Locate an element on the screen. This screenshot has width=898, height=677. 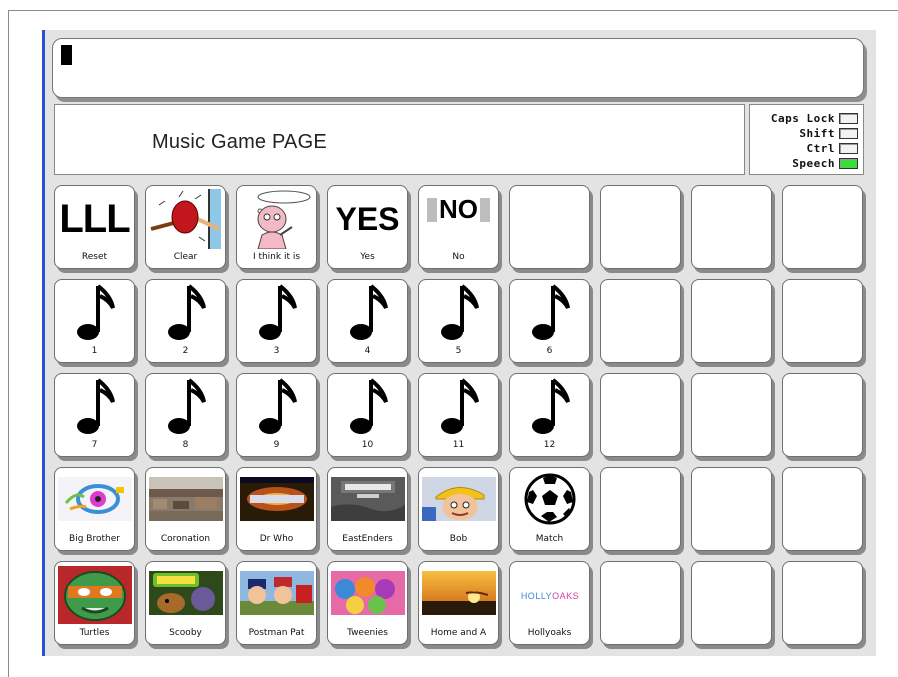
button-label: Tweenies is located at coordinates (367, 633).